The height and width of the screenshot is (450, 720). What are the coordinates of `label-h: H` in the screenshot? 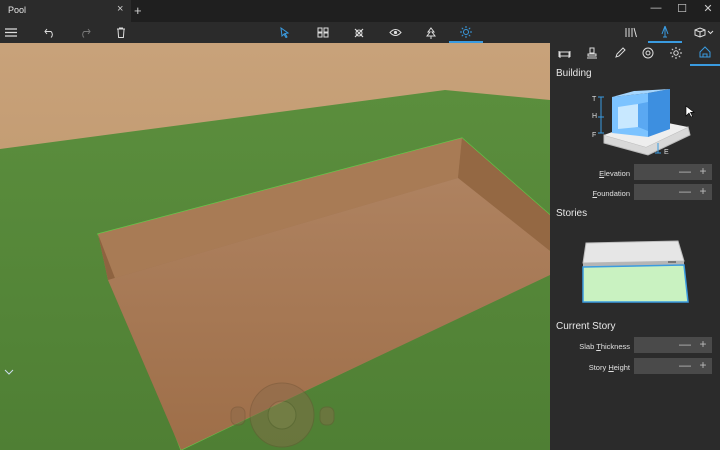 It's located at (594, 116).